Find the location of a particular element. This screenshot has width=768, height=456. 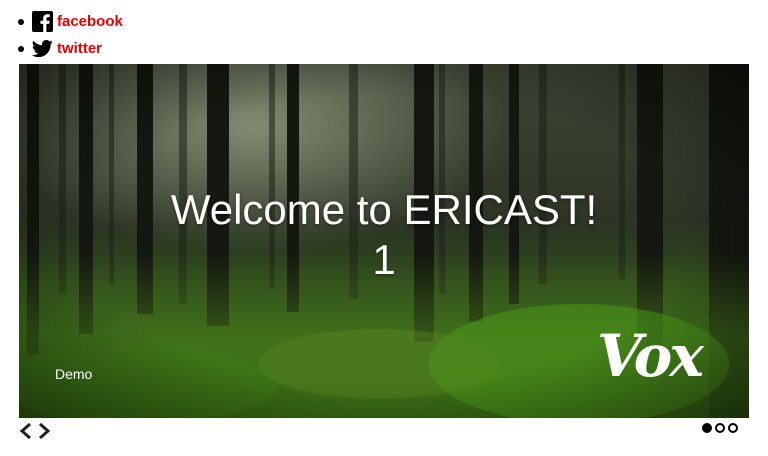

twitter-link: twitter is located at coordinates (67, 48).